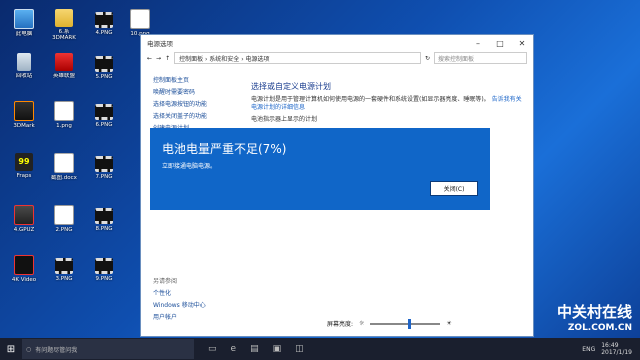  I want to click on breadcrumb: 控制面板 › 系统和安全 › 电源选项, so click(297, 58).